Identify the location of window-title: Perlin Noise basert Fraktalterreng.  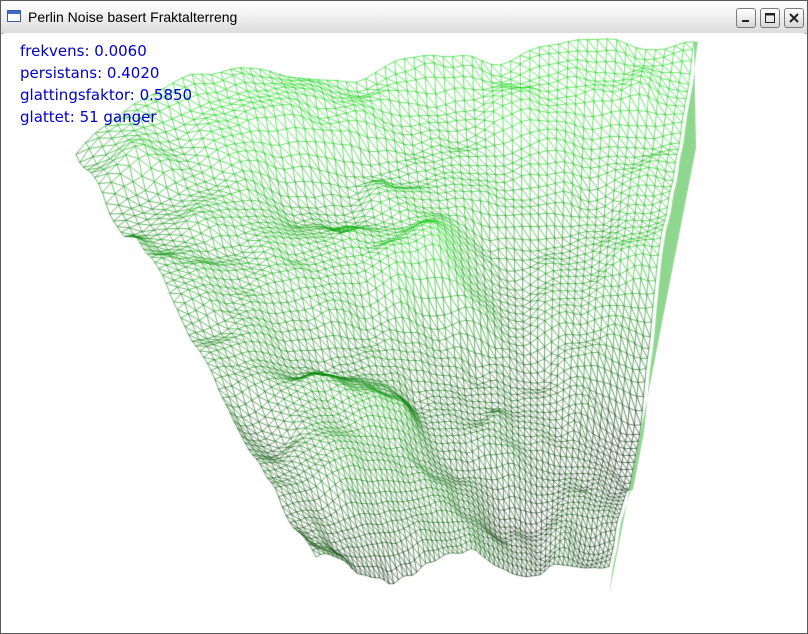
(133, 17).